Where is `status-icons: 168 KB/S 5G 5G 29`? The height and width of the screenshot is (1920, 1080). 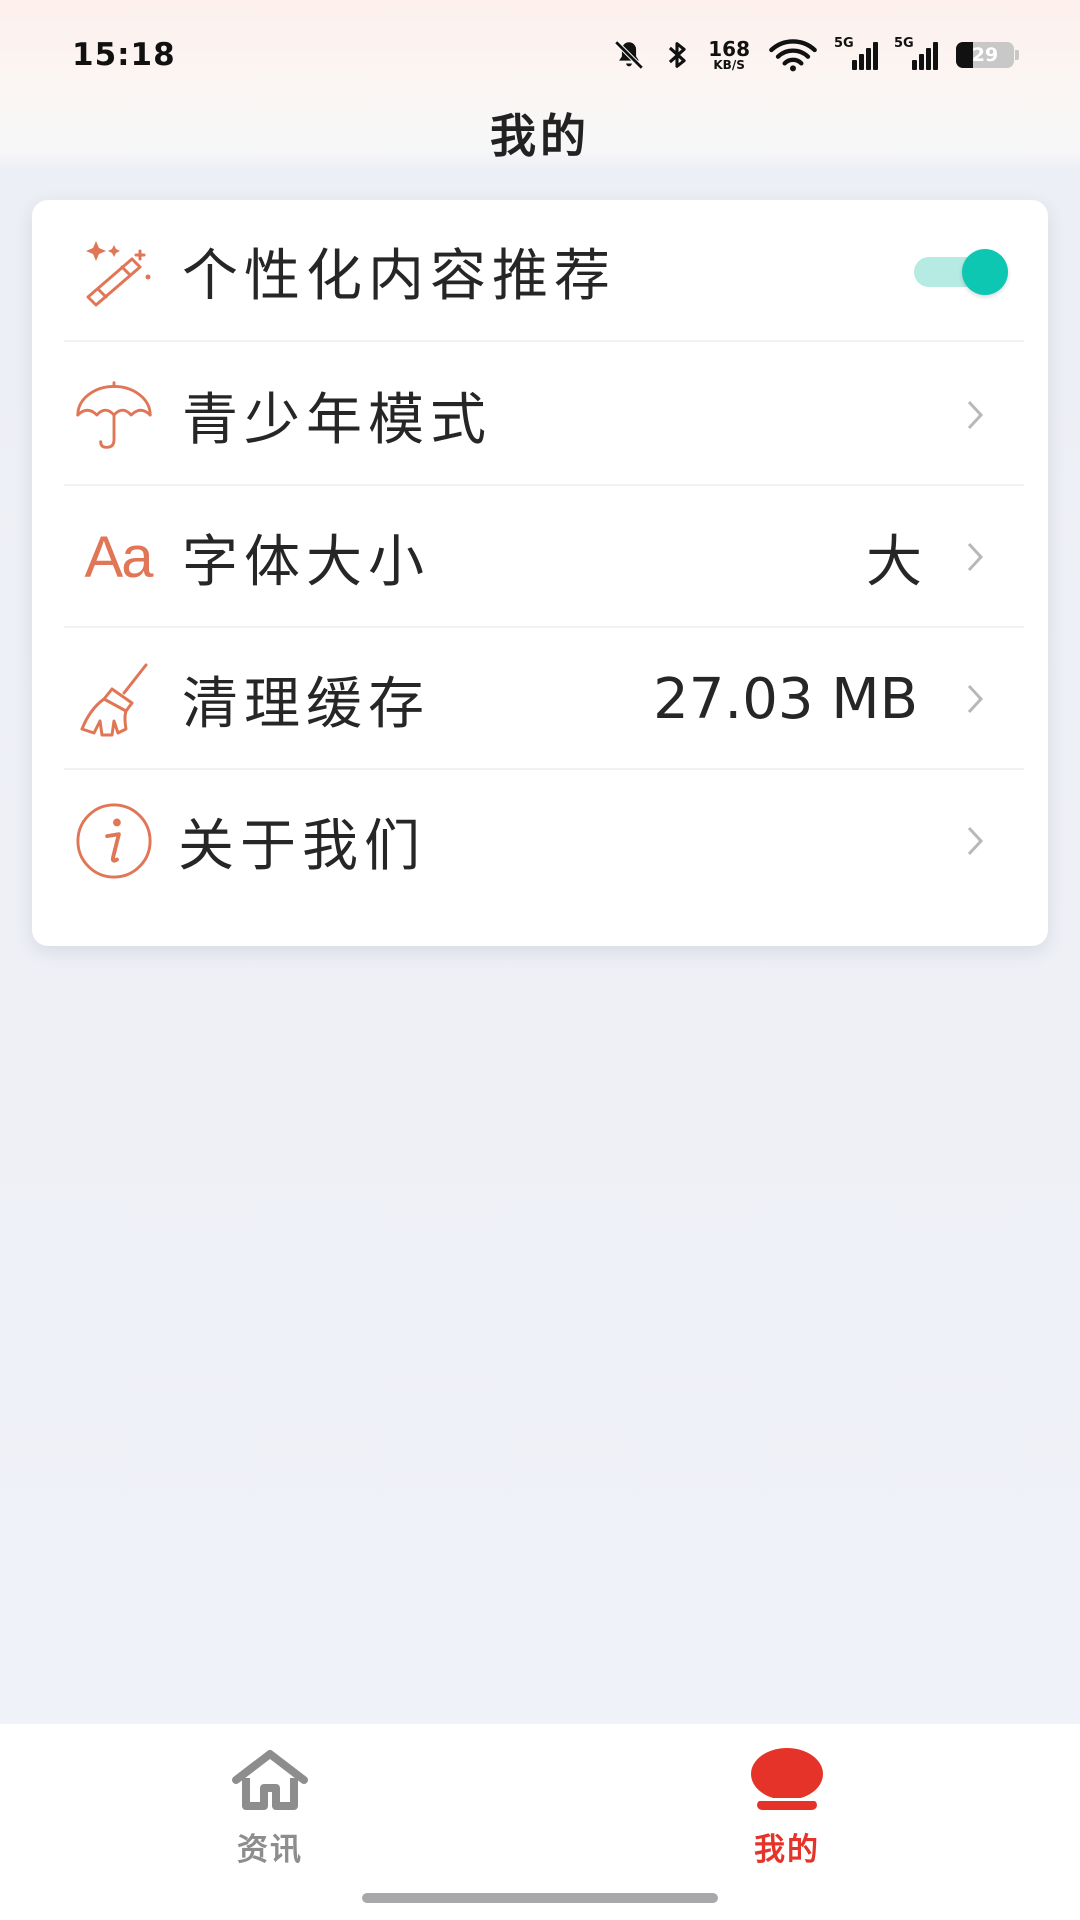
status-icons: 168 KB/S 5G 5G 29 is located at coordinates (815, 55).